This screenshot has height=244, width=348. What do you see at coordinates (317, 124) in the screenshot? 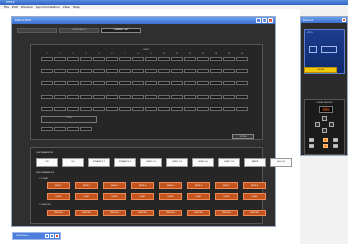
I see `left-arrow-icon` at bounding box center [317, 124].